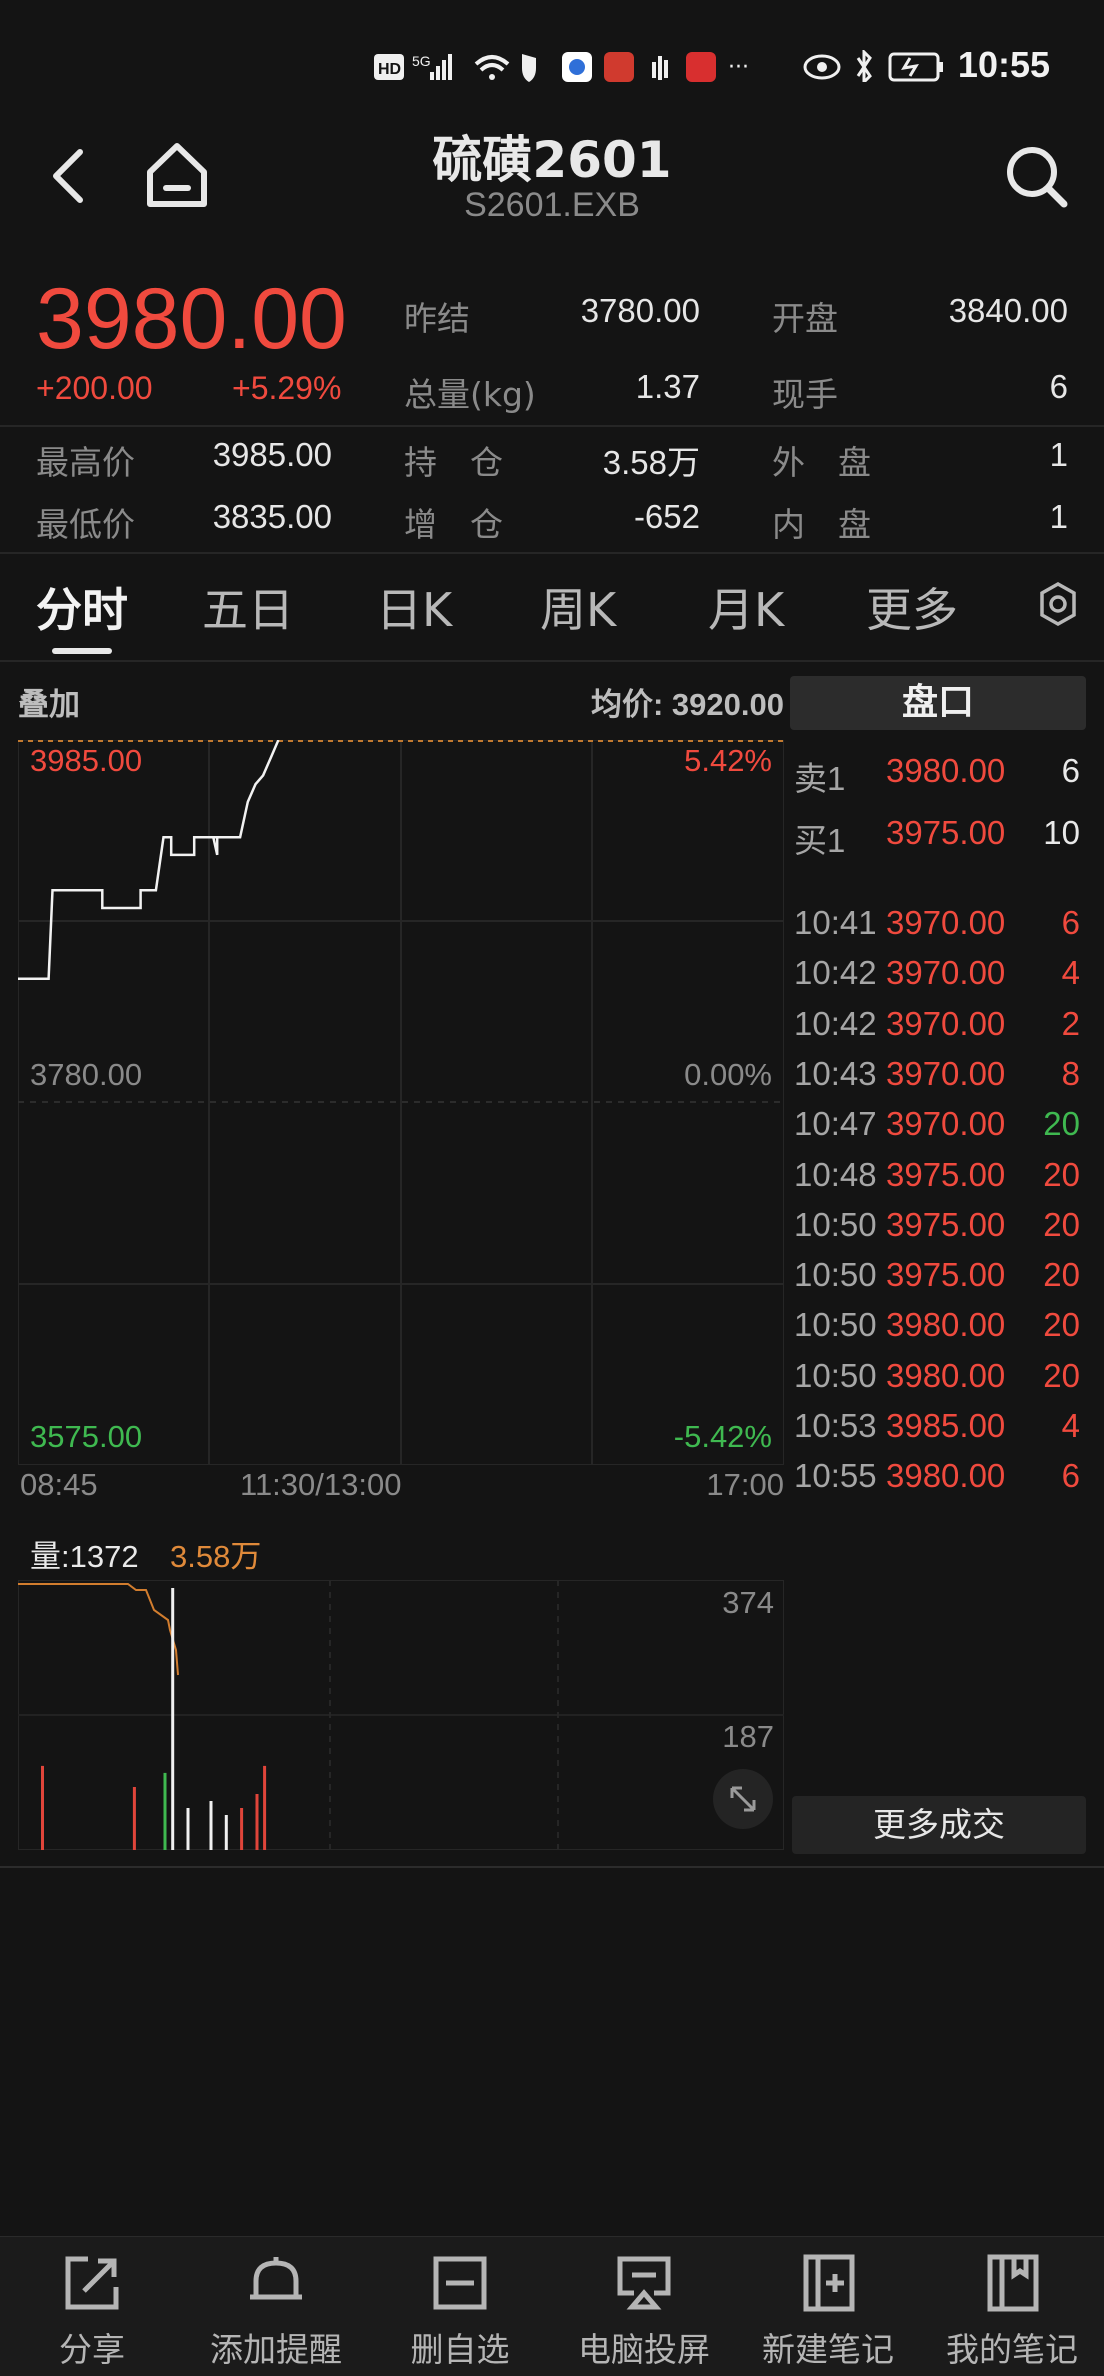 The width and height of the screenshot is (1104, 2376). What do you see at coordinates (938, 703) in the screenshot?
I see `order-book-button: 盘口` at bounding box center [938, 703].